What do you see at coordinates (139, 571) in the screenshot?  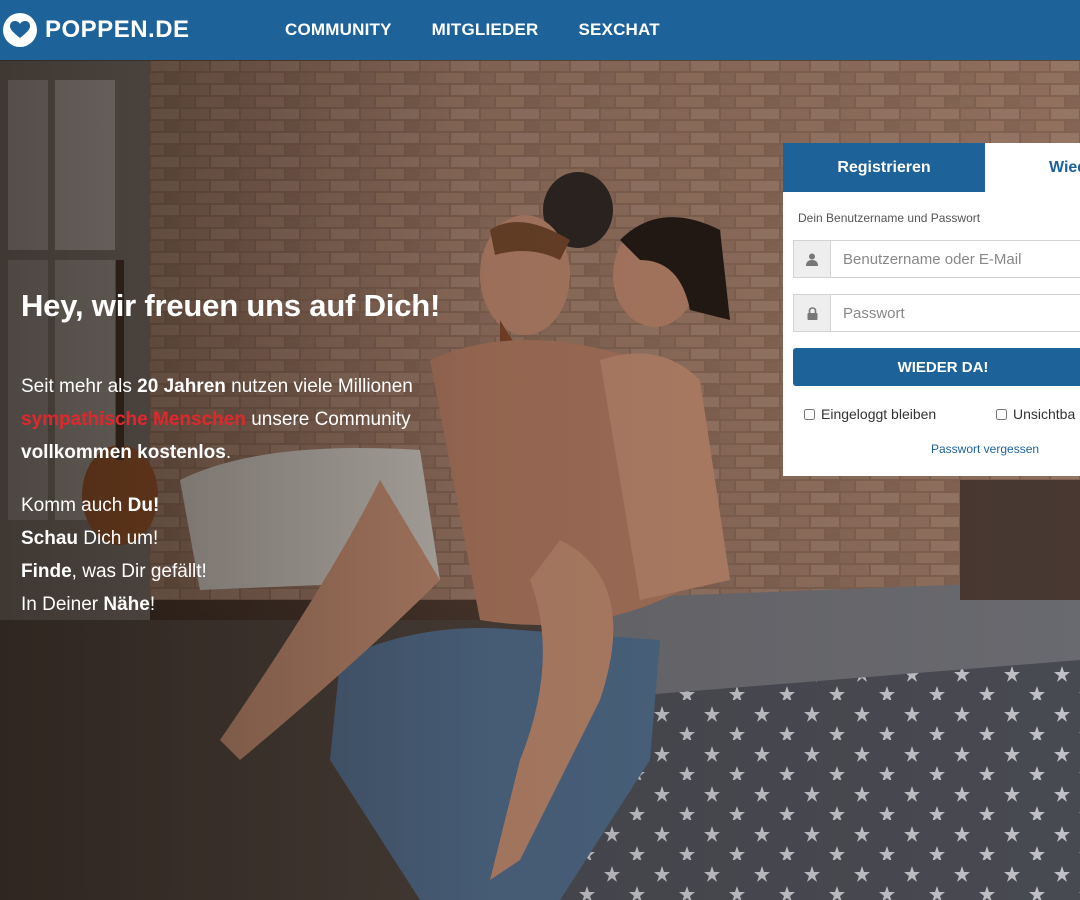 I see `line-text: , was Dir gefällt!` at bounding box center [139, 571].